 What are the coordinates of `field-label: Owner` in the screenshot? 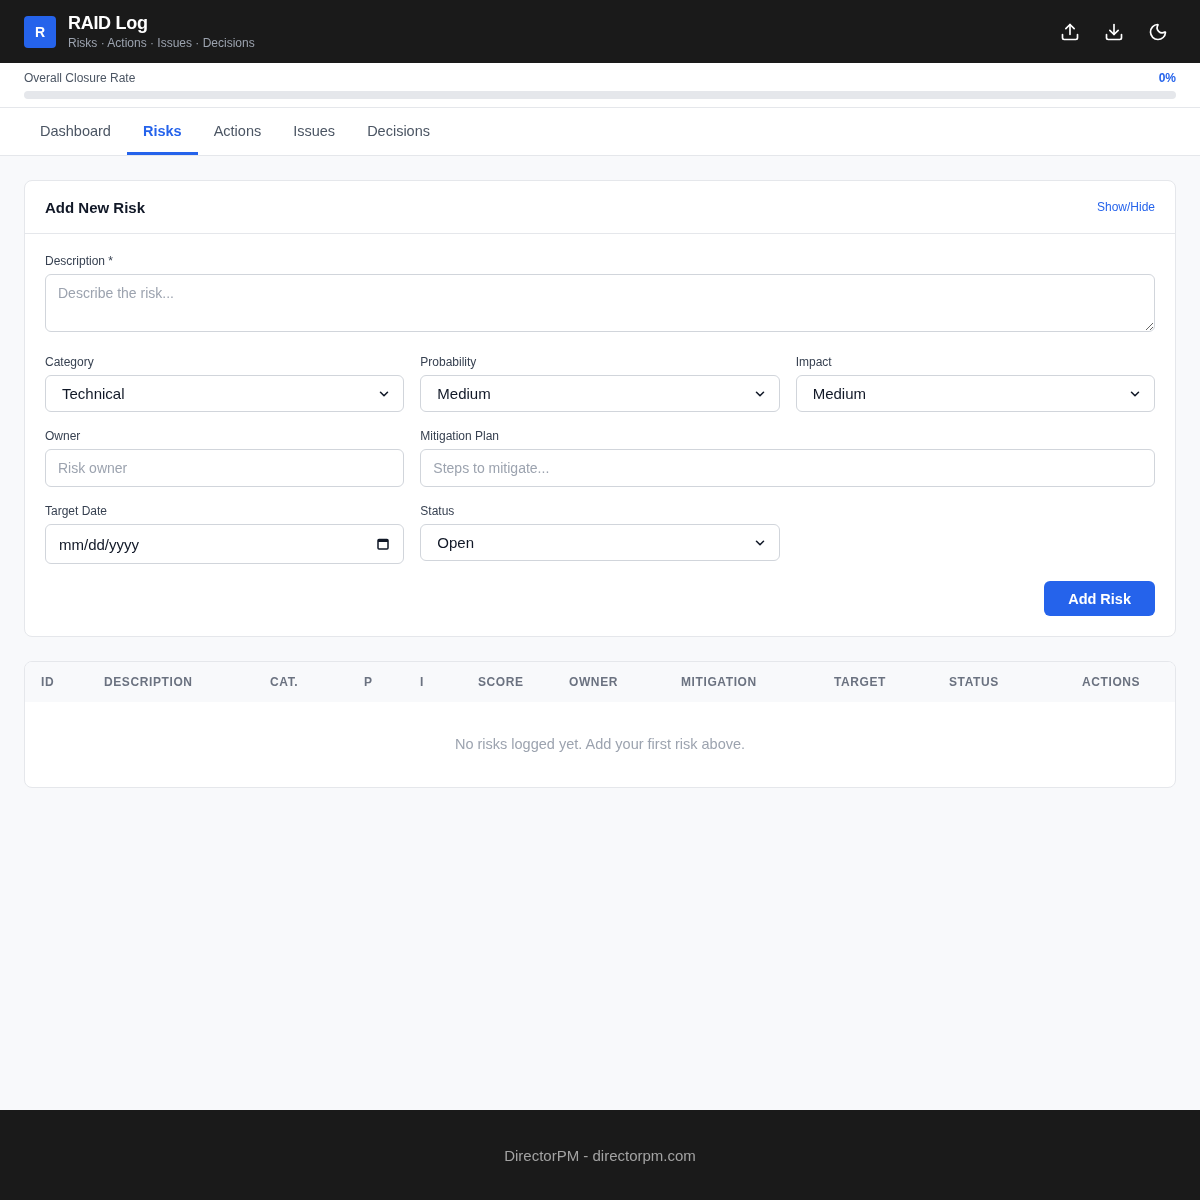 It's located at (63, 436).